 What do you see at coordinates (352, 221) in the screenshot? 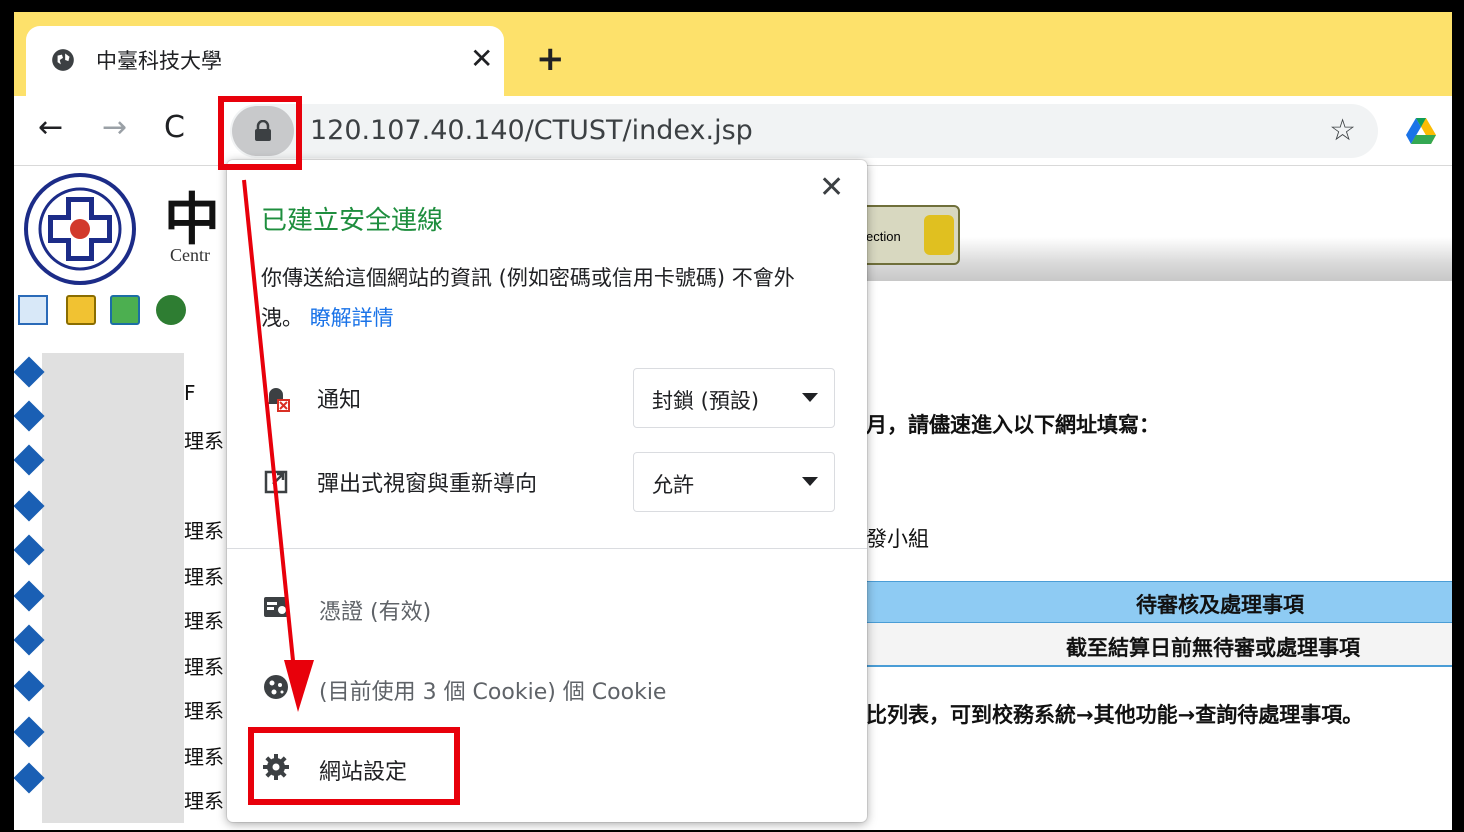
I see `connection-secure-title: 已建立安全連線` at bounding box center [352, 221].